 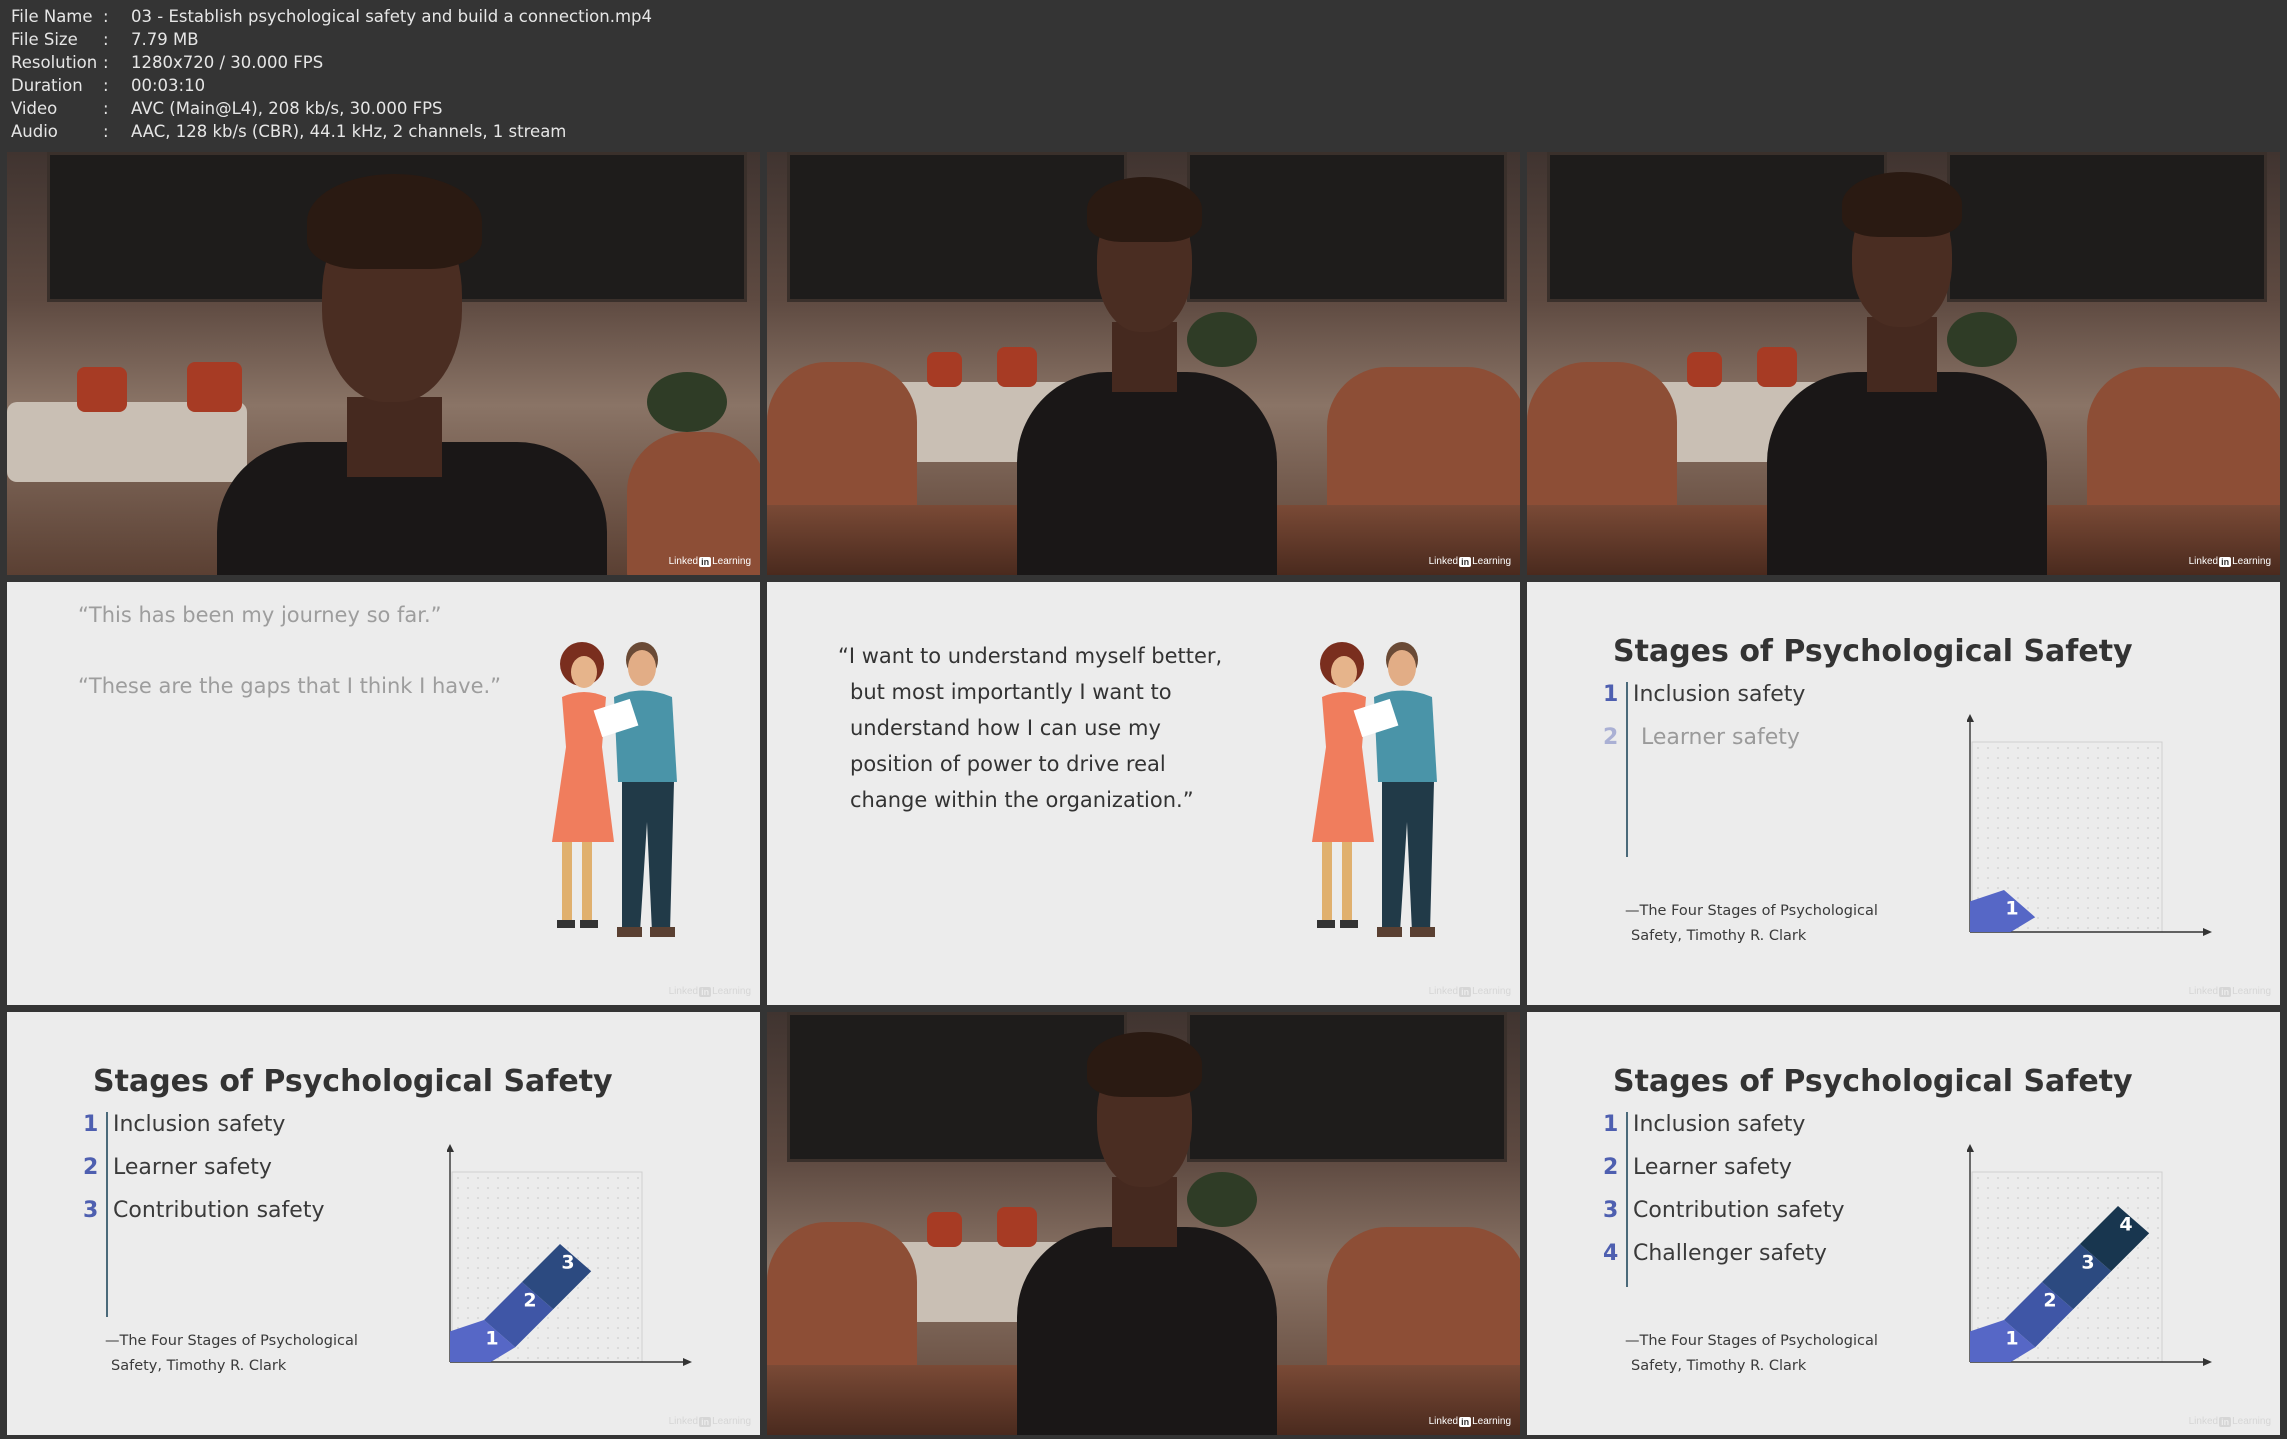 What do you see at coordinates (1715, 1253) in the screenshot?
I see `stage-item: 4 Challenger safety` at bounding box center [1715, 1253].